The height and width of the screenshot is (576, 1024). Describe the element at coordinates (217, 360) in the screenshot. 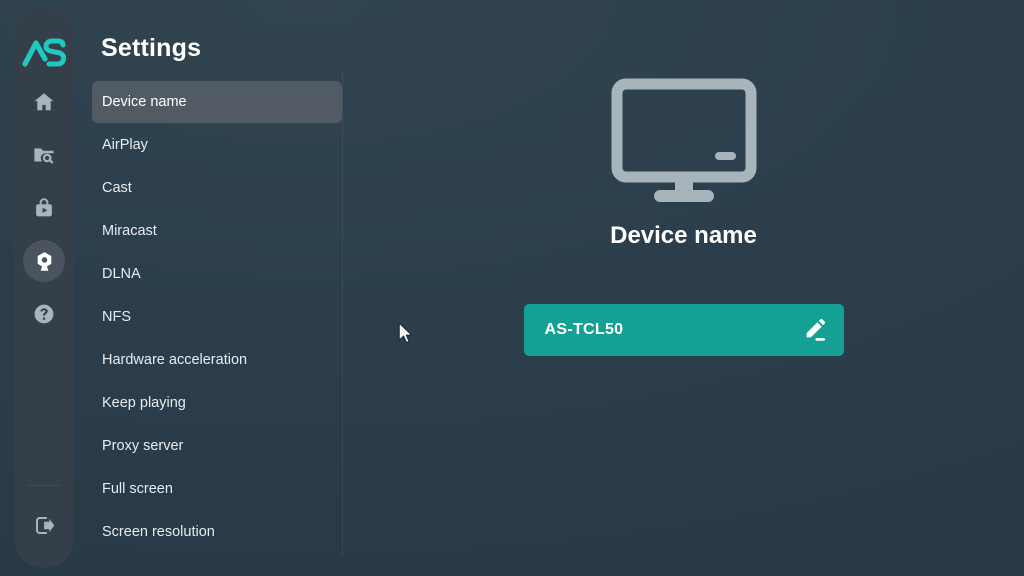

I see `settings-item-hardware-acceleration: Hardware acceleration` at that location.